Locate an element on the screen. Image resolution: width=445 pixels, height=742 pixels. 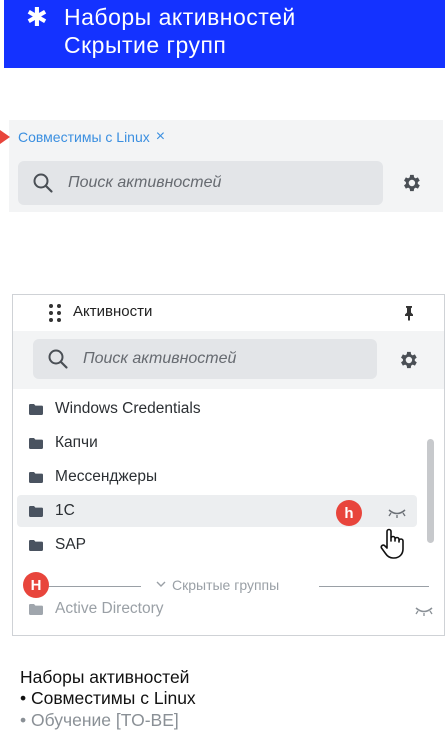
hidden-list-item: Active Directory is located at coordinates (217, 609).